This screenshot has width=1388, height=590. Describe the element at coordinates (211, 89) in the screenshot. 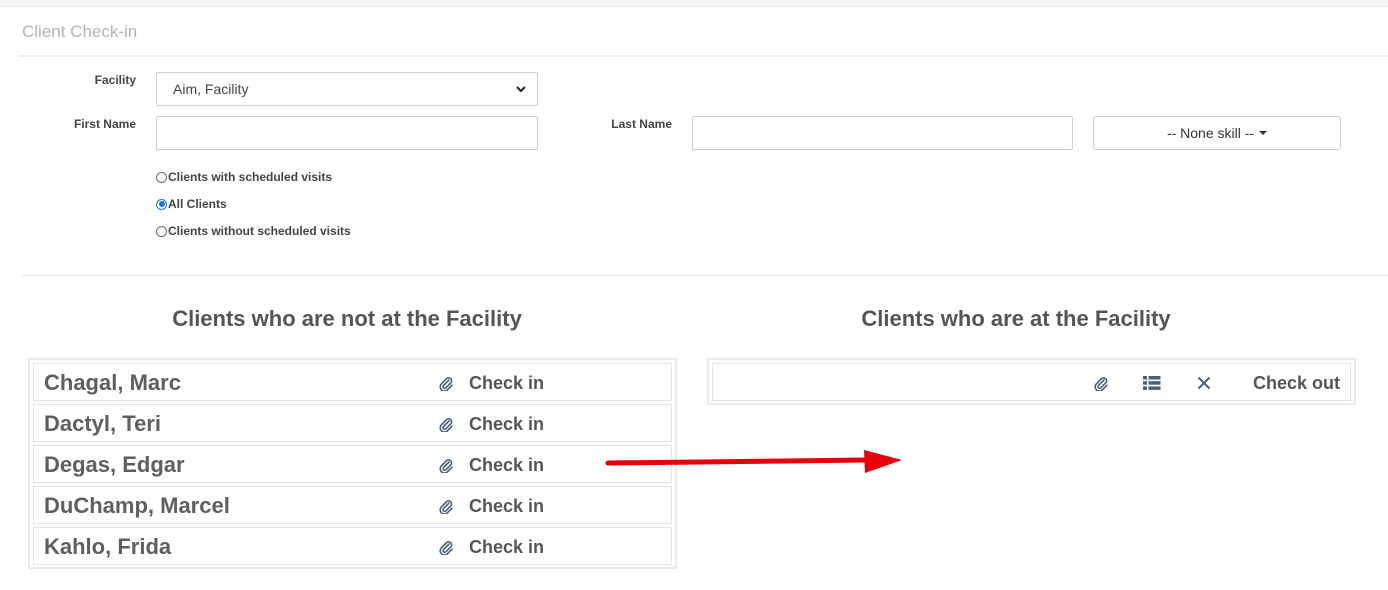

I see `facility-select-value: Aim, Facility` at that location.